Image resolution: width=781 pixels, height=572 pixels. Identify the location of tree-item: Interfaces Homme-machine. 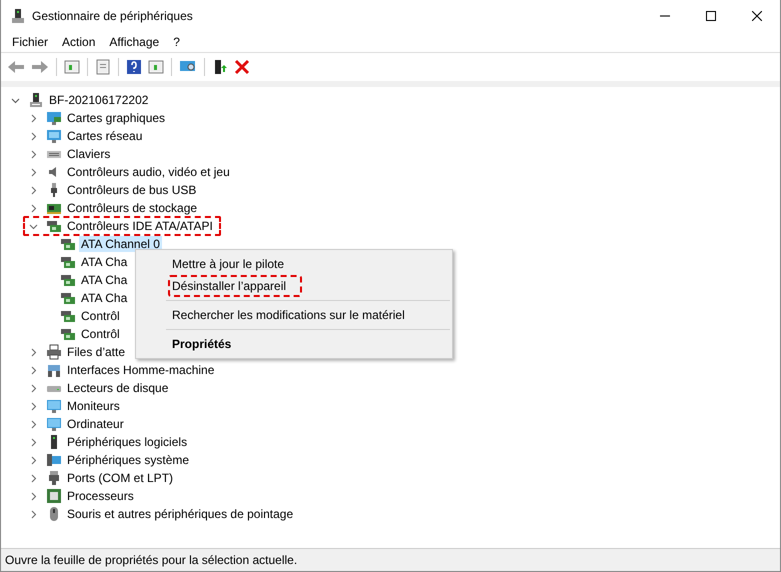
(140, 370).